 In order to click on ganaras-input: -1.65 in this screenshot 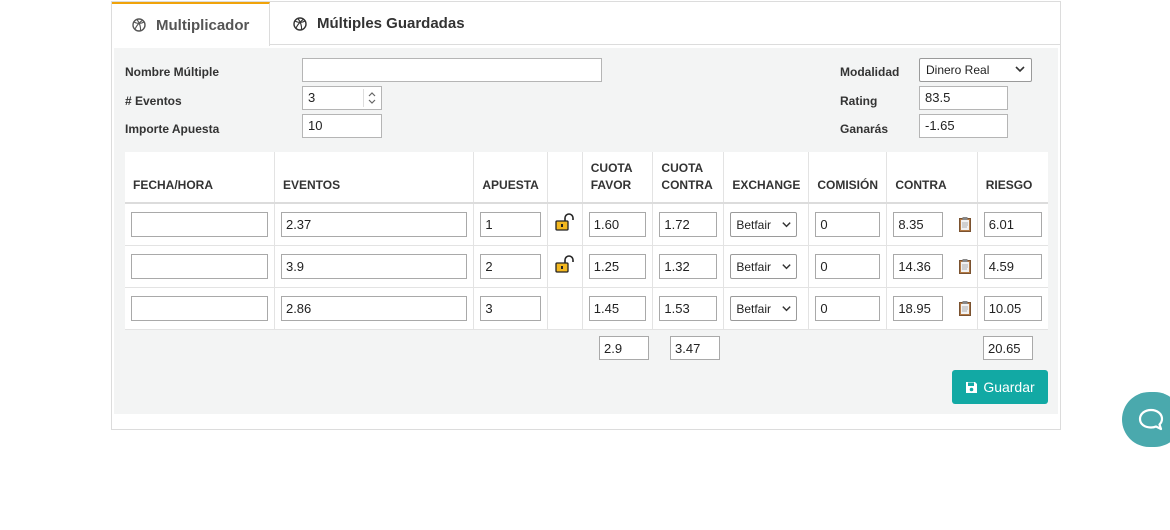, I will do `click(963, 126)`.